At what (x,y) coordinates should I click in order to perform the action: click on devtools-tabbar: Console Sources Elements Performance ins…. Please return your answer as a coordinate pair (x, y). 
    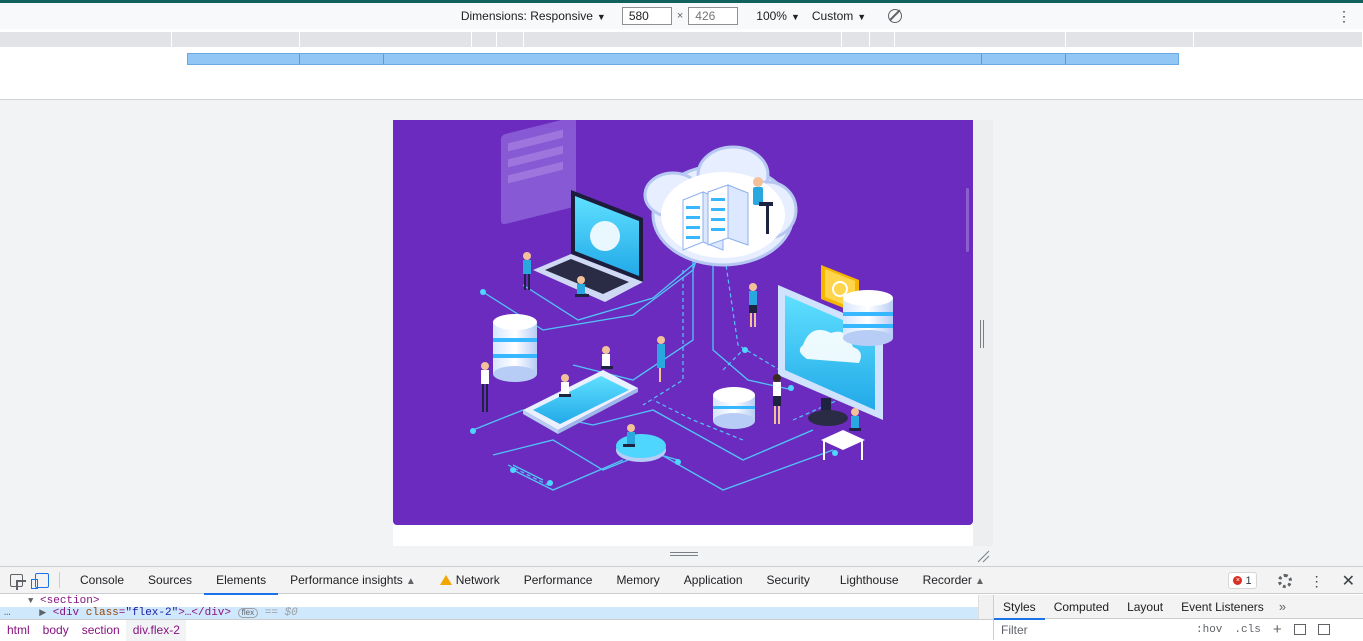
    Looking at the image, I should click on (681, 581).